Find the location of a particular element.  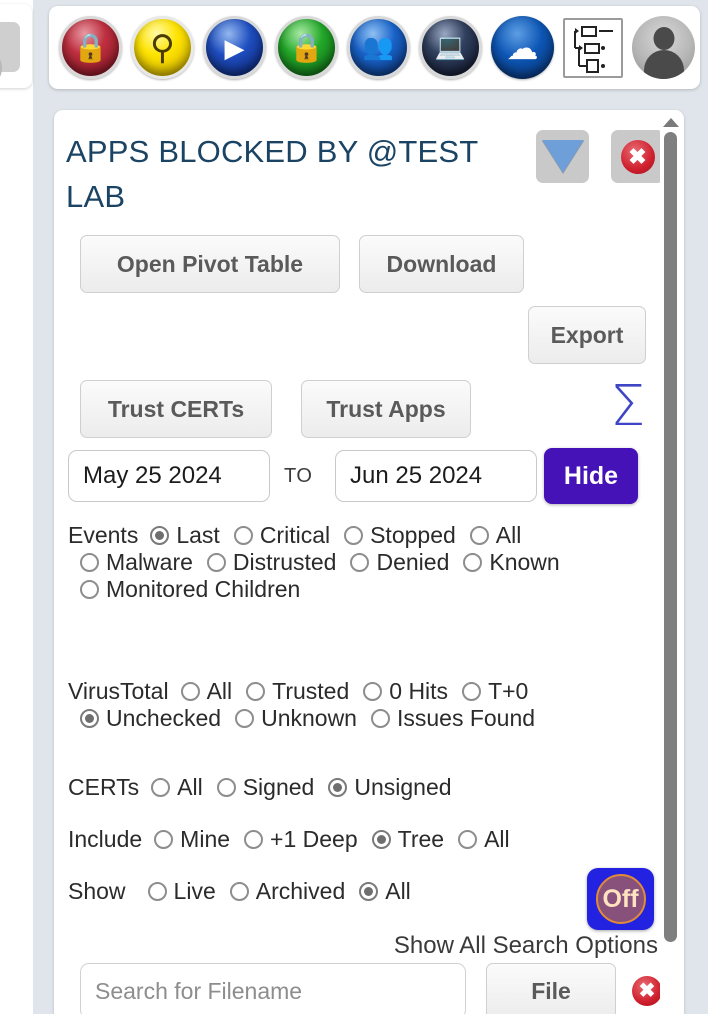

radio-option-vt-trusted: Trusted is located at coordinates (297, 691).